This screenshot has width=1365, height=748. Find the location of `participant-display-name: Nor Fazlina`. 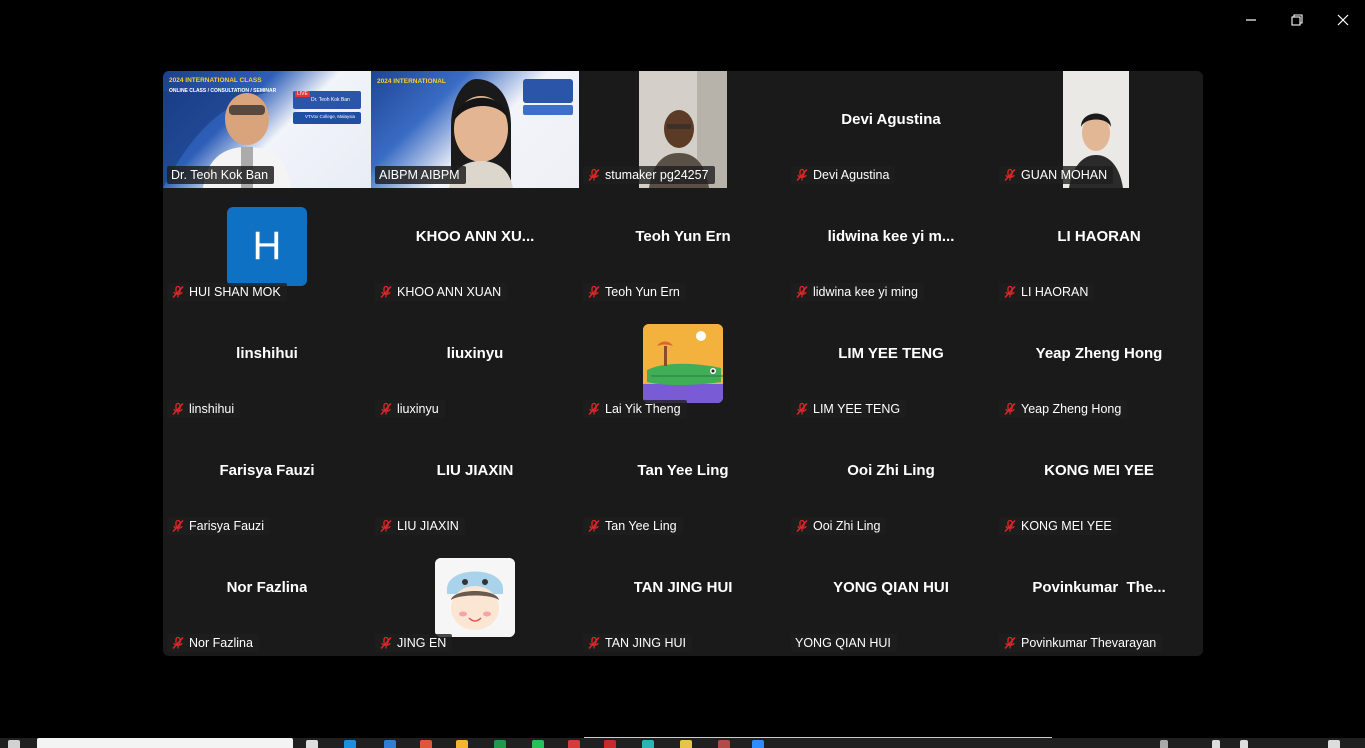

participant-display-name: Nor Fazlina is located at coordinates (267, 587).